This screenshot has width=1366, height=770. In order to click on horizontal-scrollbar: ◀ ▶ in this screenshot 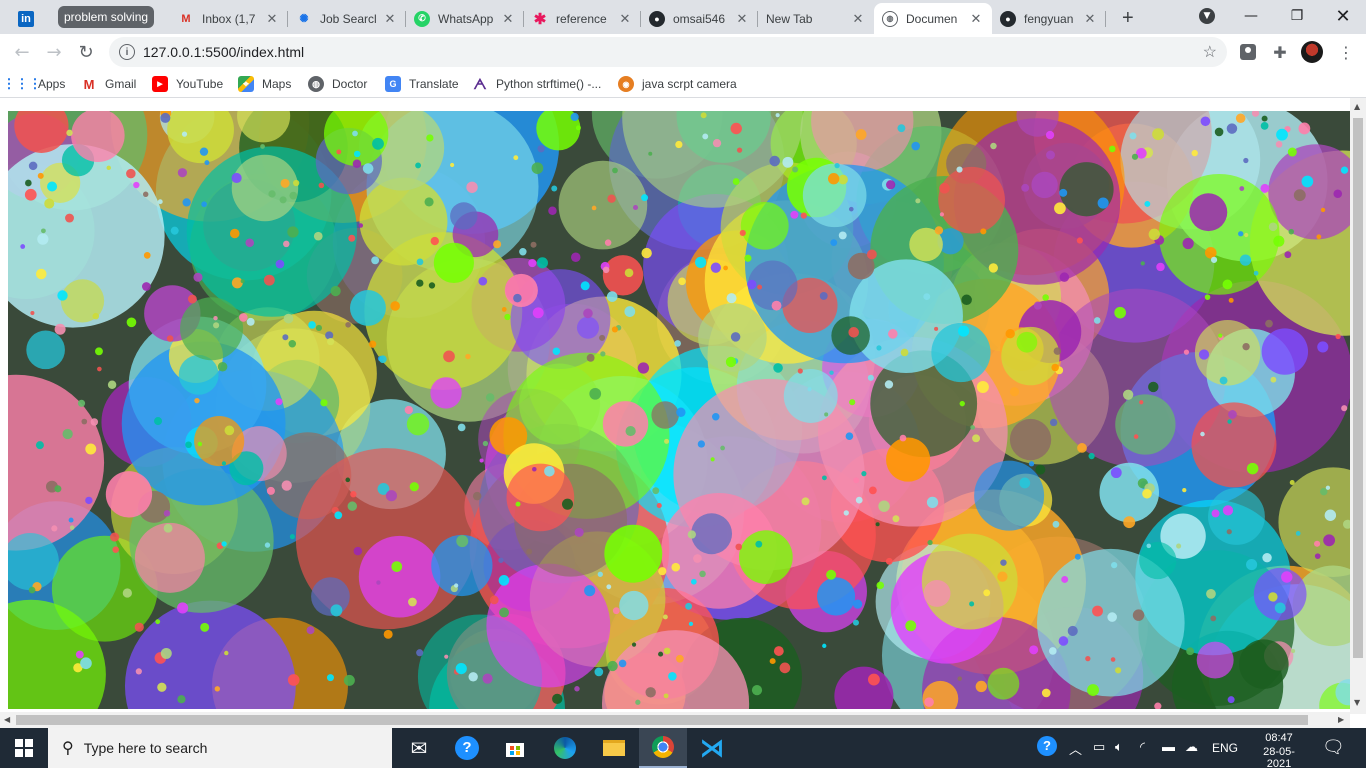, I will do `click(675, 720)`.